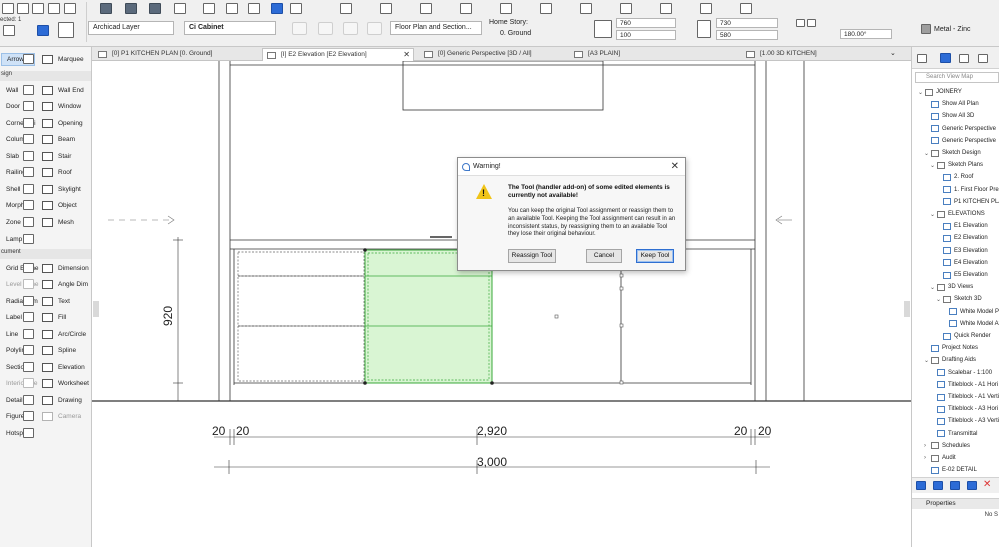 Image resolution: width=999 pixels, height=547 pixels. Describe the element at coordinates (597, 54) in the screenshot. I see `tab-a3-plain: [A3 PLAIN]` at that location.